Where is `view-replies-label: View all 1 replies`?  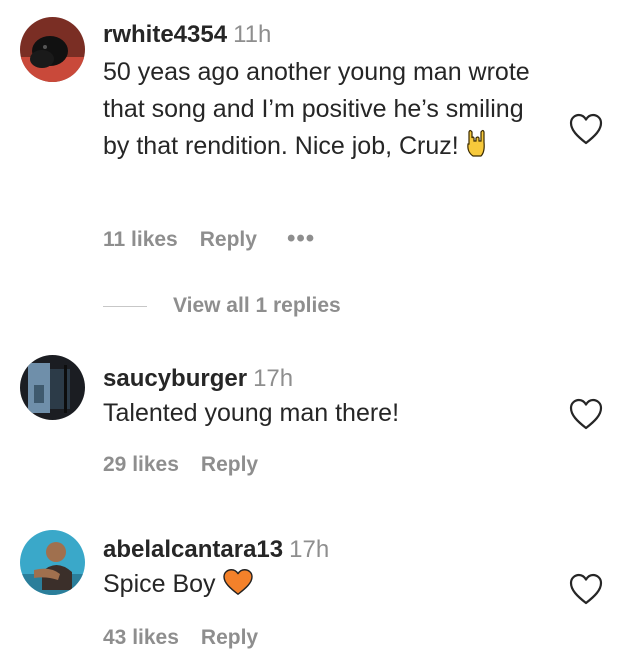 view-replies-label: View all 1 replies is located at coordinates (257, 306).